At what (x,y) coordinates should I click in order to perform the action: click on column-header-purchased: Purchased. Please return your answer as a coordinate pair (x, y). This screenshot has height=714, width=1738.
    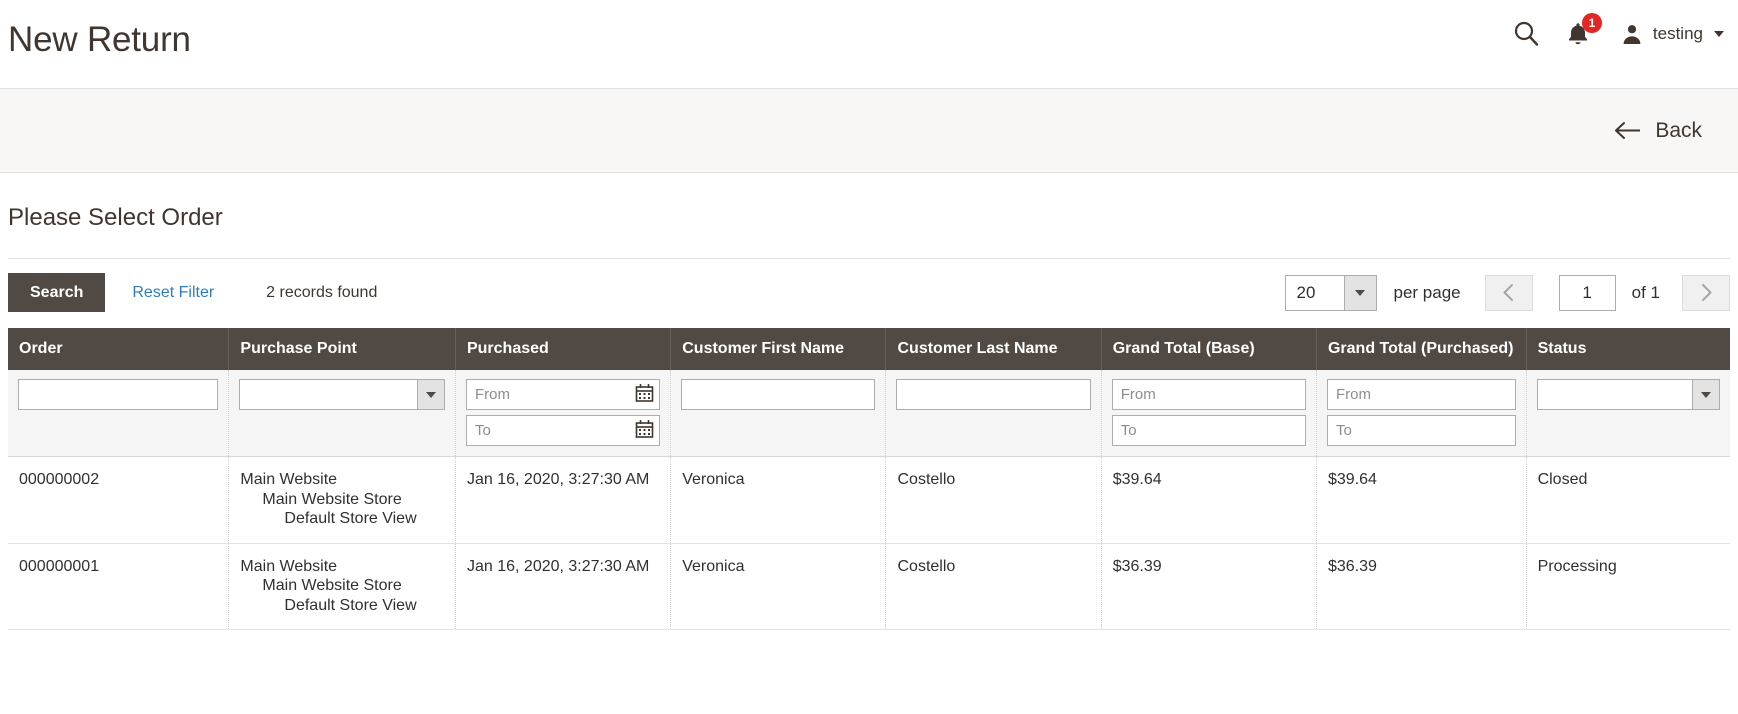
    Looking at the image, I should click on (563, 349).